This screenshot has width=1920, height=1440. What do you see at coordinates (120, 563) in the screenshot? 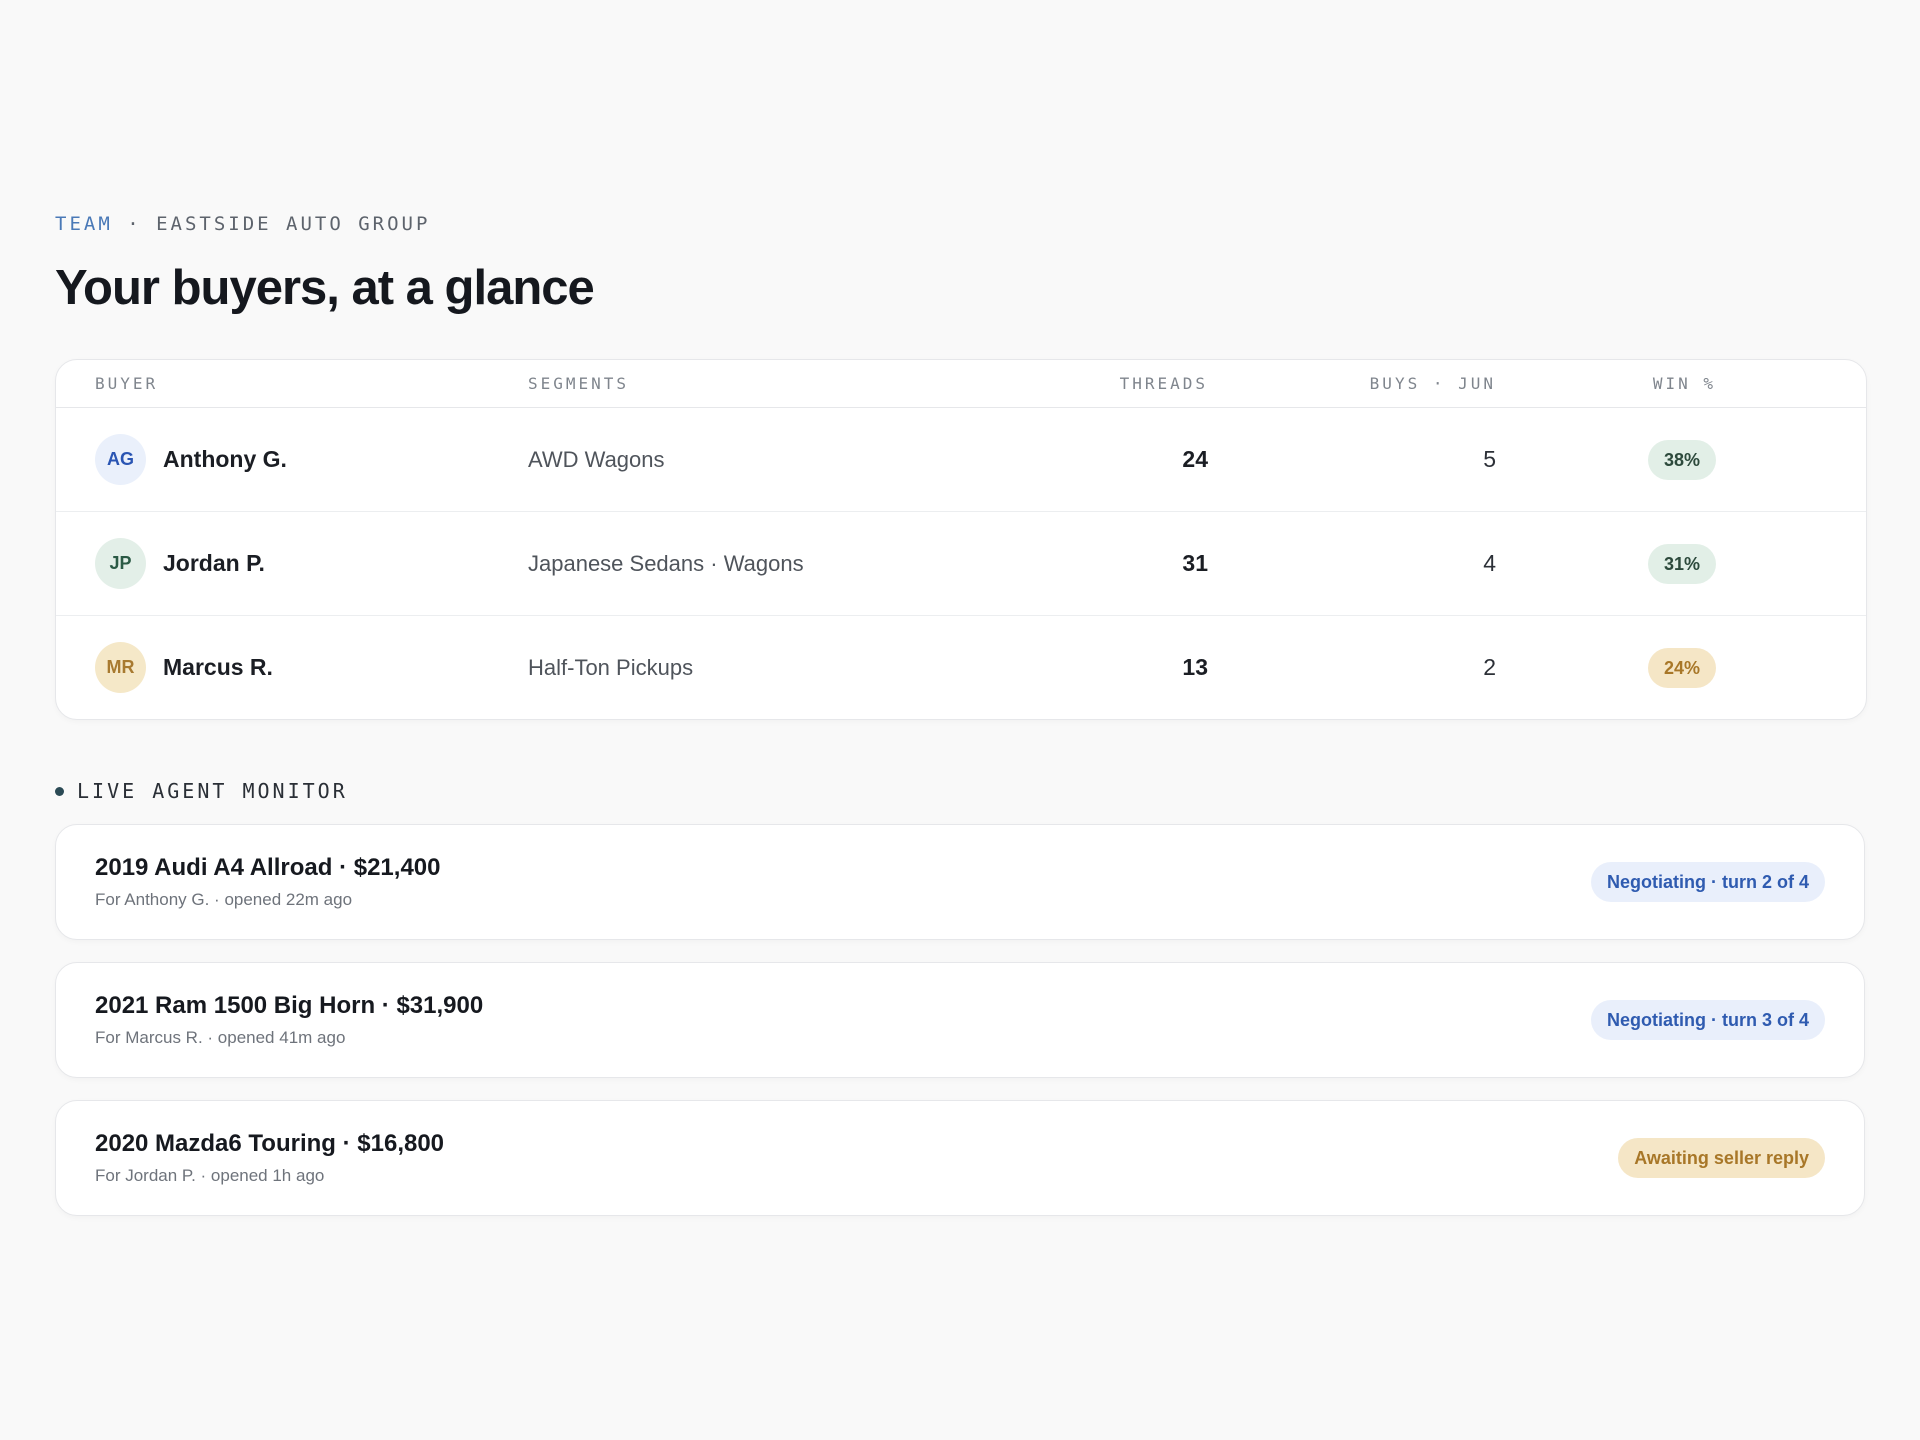
I see `avatar: JP` at bounding box center [120, 563].